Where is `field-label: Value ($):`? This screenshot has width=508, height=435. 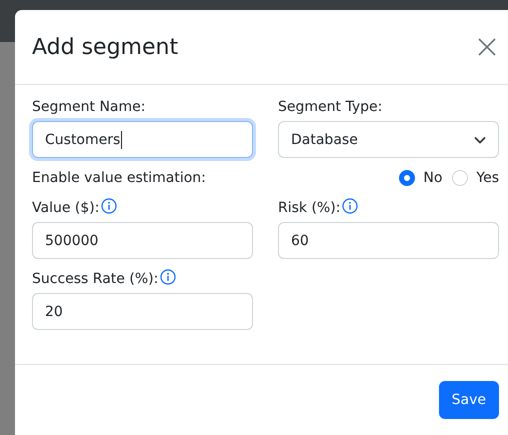
field-label: Value ($): is located at coordinates (66, 208).